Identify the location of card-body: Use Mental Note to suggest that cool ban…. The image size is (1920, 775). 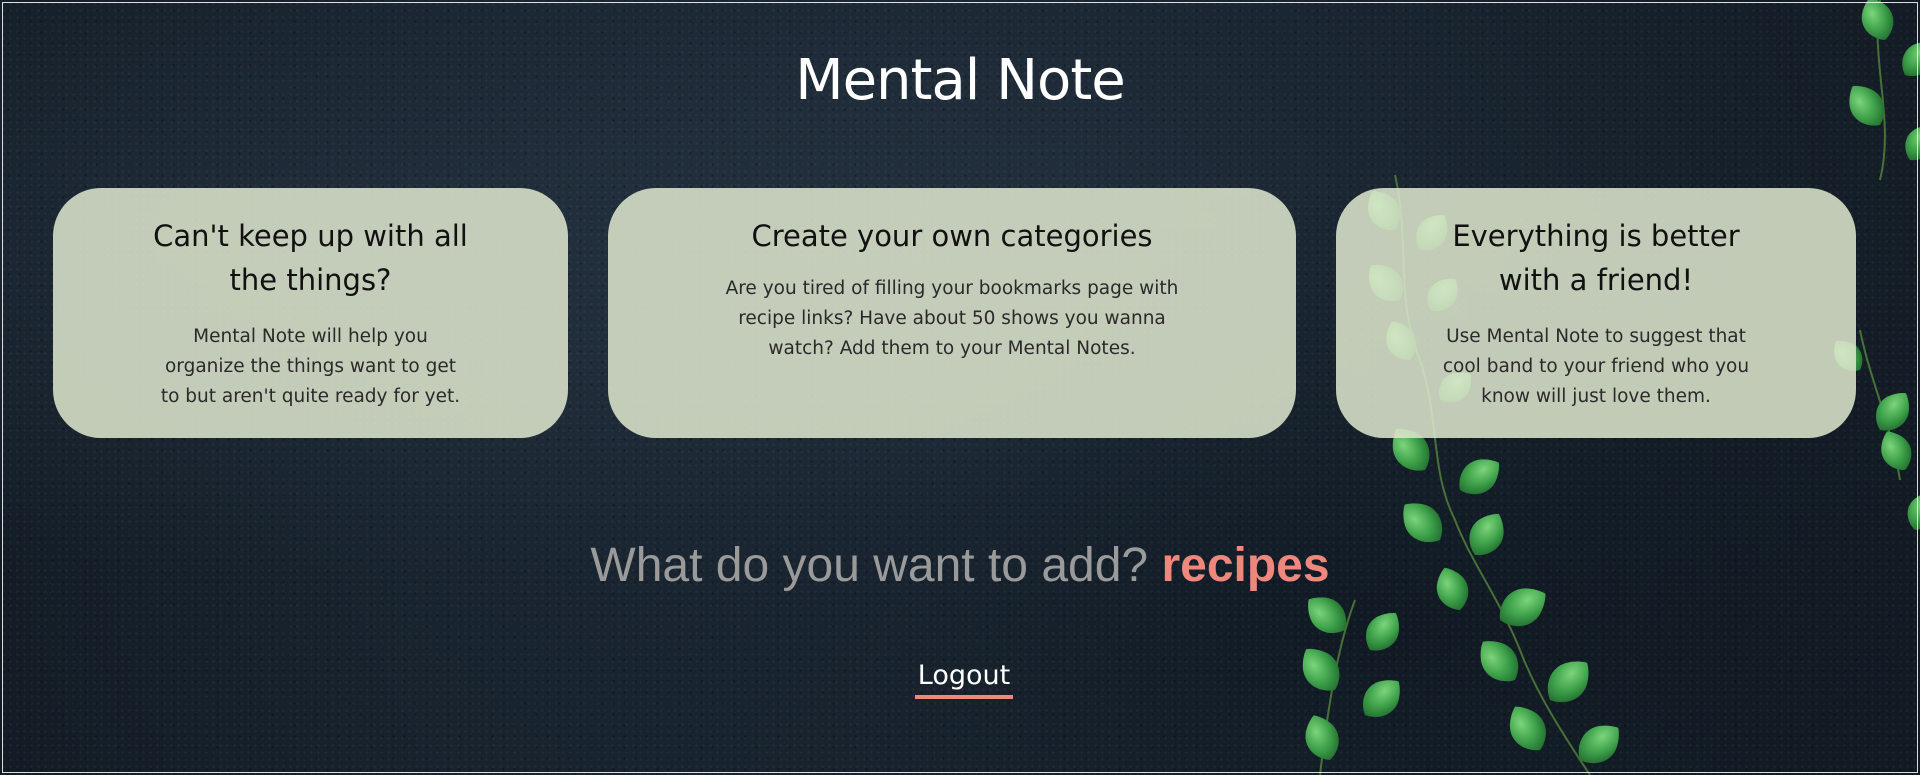
(1596, 366).